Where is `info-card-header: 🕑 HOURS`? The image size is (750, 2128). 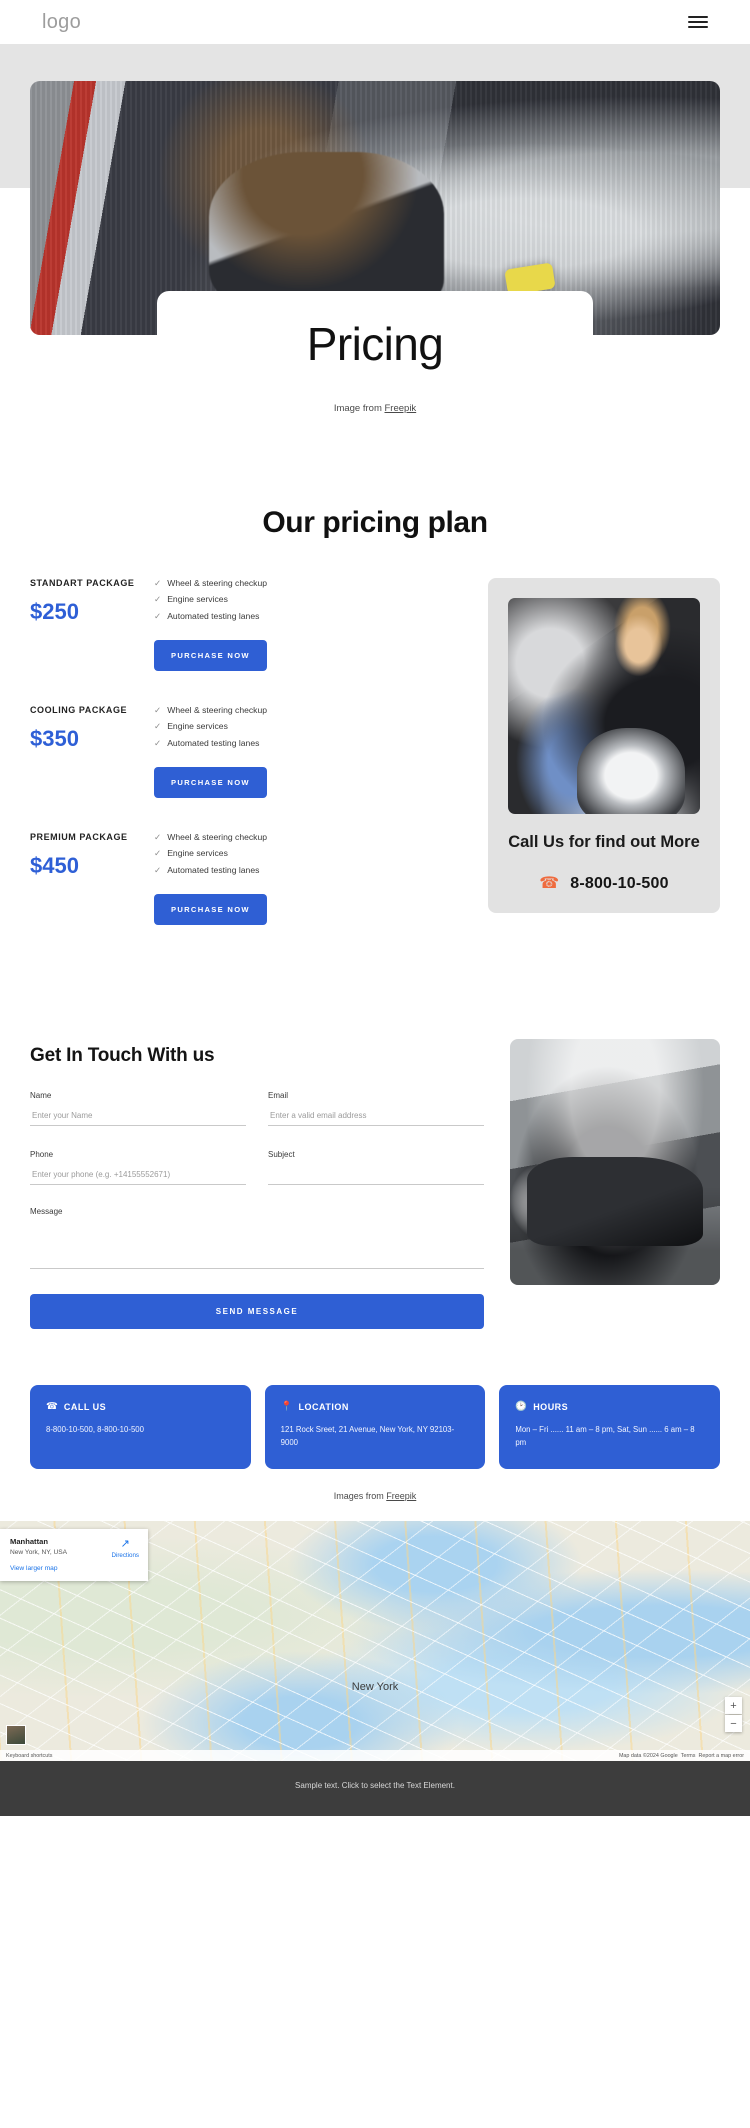 info-card-header: 🕑 HOURS is located at coordinates (609, 1407).